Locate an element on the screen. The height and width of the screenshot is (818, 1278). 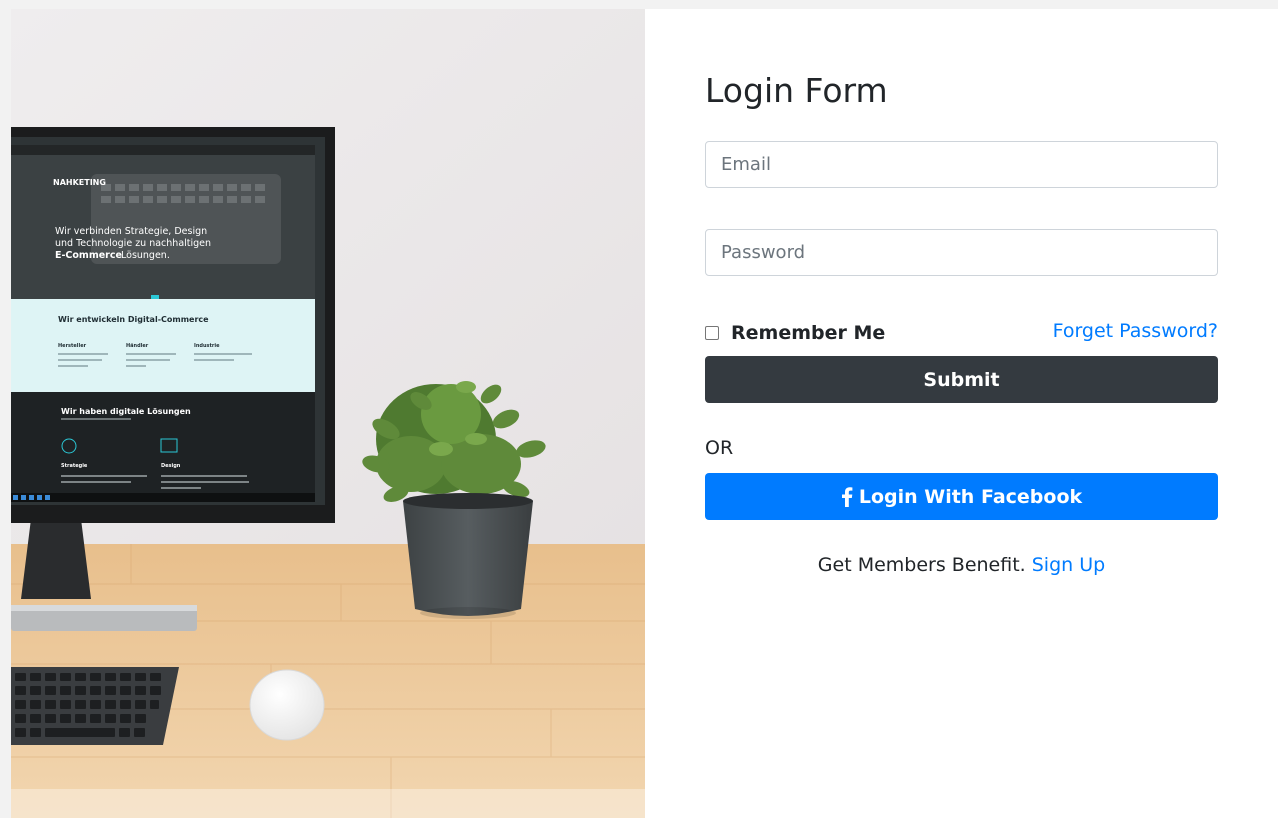
remember-me-checkbox is located at coordinates (712, 333).